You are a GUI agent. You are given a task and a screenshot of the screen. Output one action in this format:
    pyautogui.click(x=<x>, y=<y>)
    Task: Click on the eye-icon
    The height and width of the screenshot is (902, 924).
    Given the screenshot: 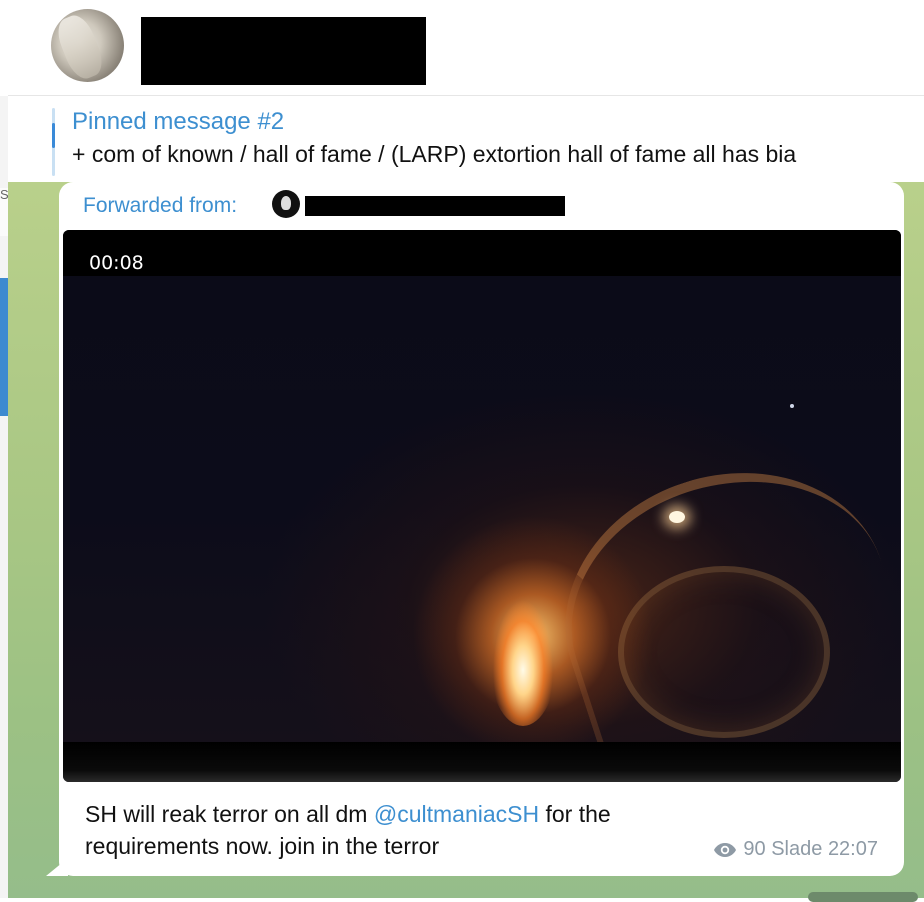 What is the action you would take?
    pyautogui.click(x=725, y=849)
    